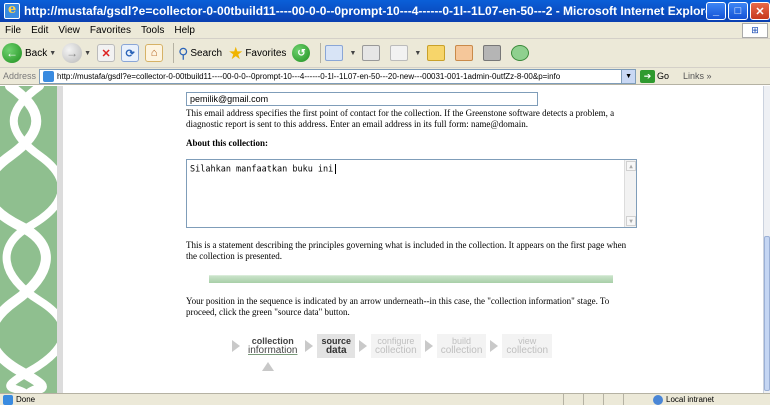 The image size is (770, 405). What do you see at coordinates (755, 30) in the screenshot?
I see `windows-logo-icon: ⊞` at bounding box center [755, 30].